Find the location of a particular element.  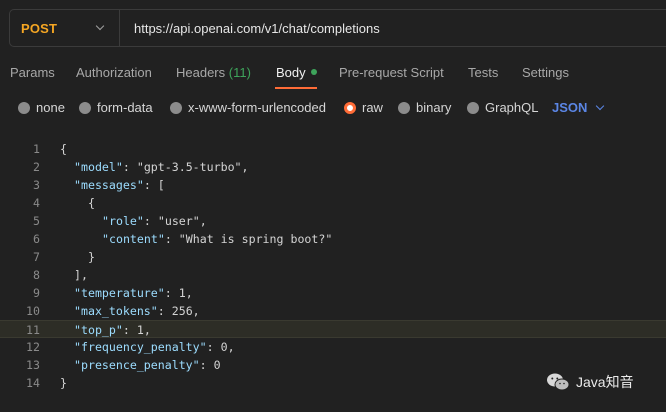

body-indicator-dot is located at coordinates (313, 72).